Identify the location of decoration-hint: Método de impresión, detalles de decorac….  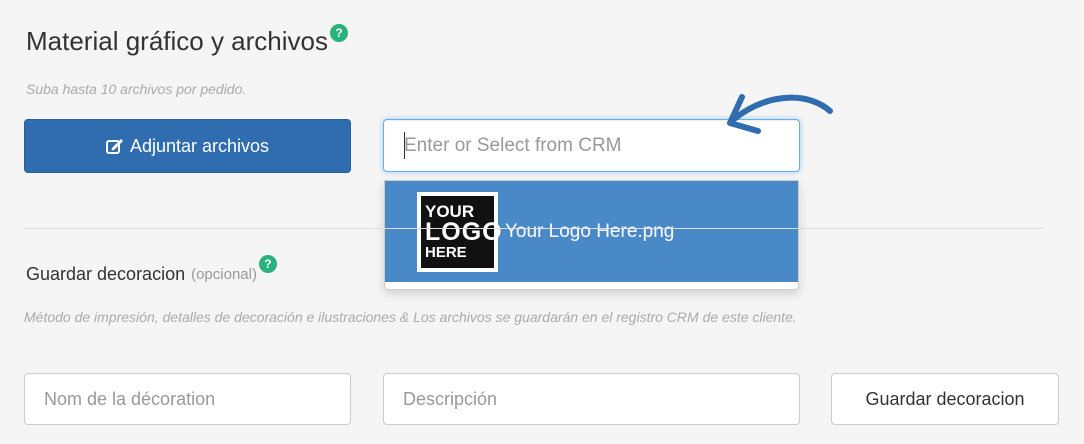
(410, 317).